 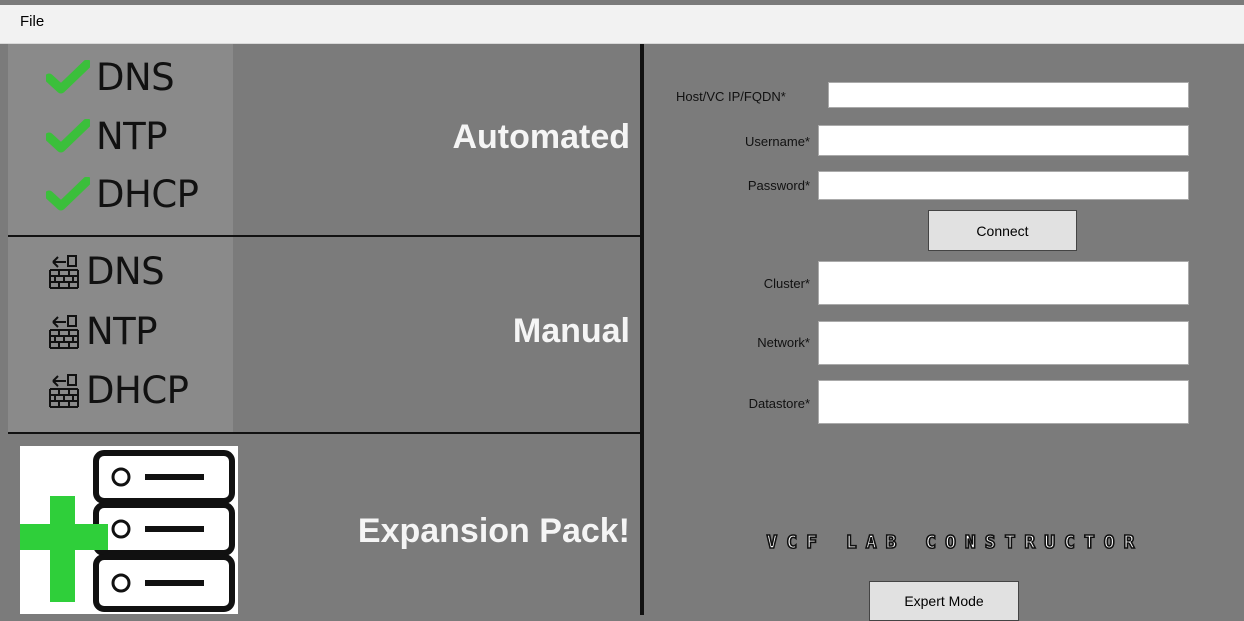 What do you see at coordinates (147, 194) in the screenshot?
I see `automated-item-label: DHCP` at bounding box center [147, 194].